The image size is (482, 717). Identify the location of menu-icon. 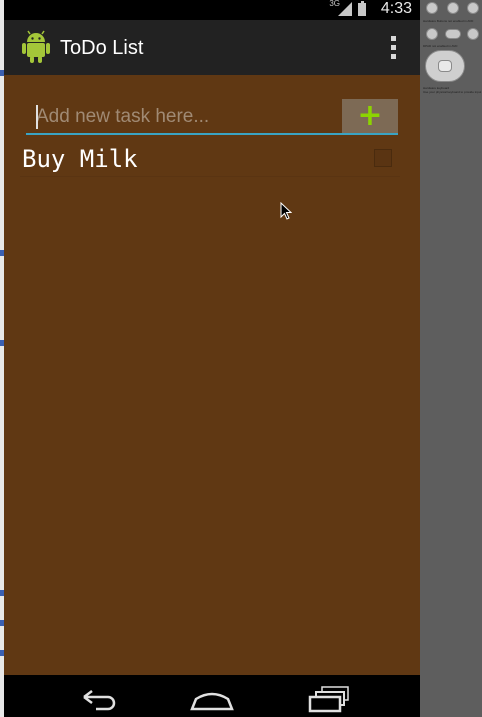
(453, 34).